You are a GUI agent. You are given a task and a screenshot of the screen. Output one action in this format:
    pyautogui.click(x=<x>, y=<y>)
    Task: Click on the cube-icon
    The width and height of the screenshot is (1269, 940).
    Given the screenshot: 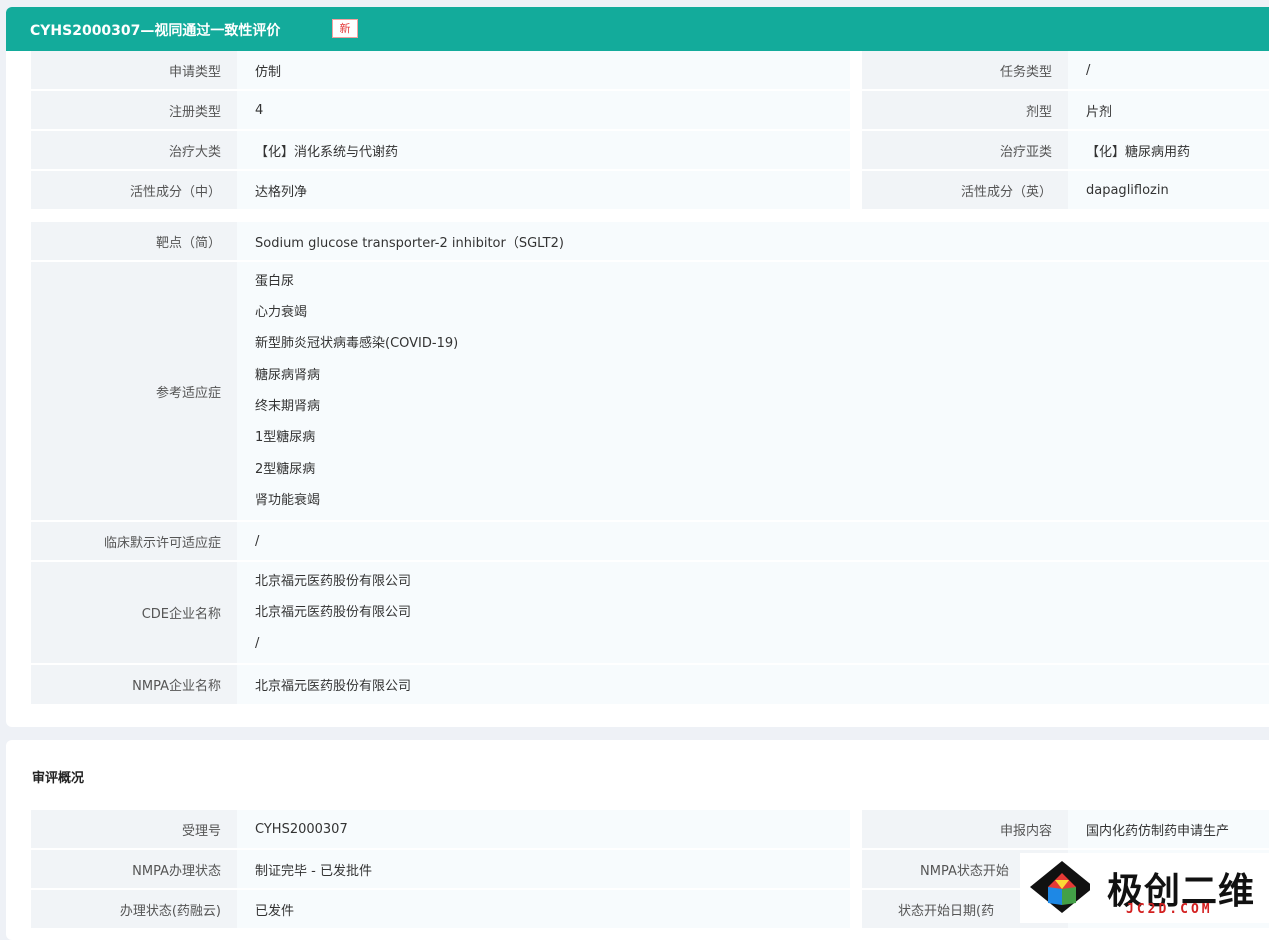 What is the action you would take?
    pyautogui.click(x=1060, y=887)
    